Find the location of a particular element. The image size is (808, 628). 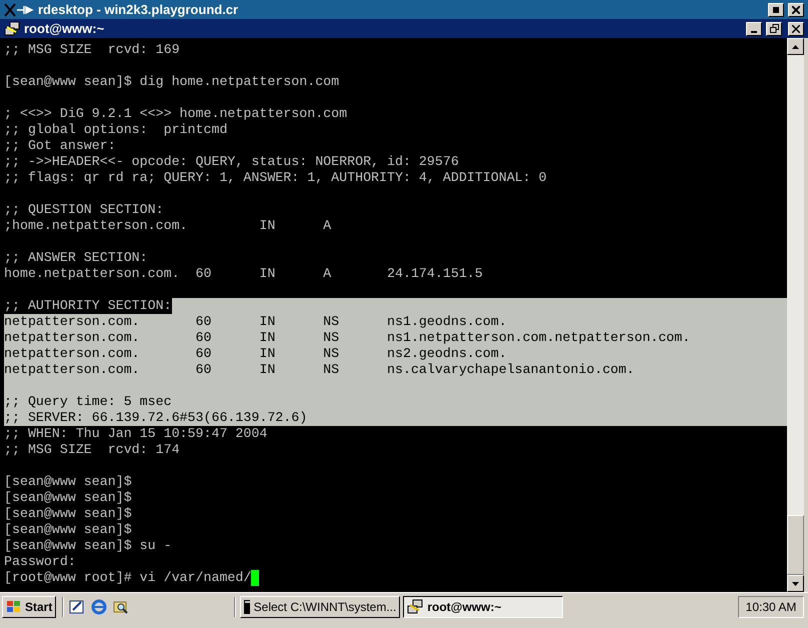

restore-icon is located at coordinates (774, 28).